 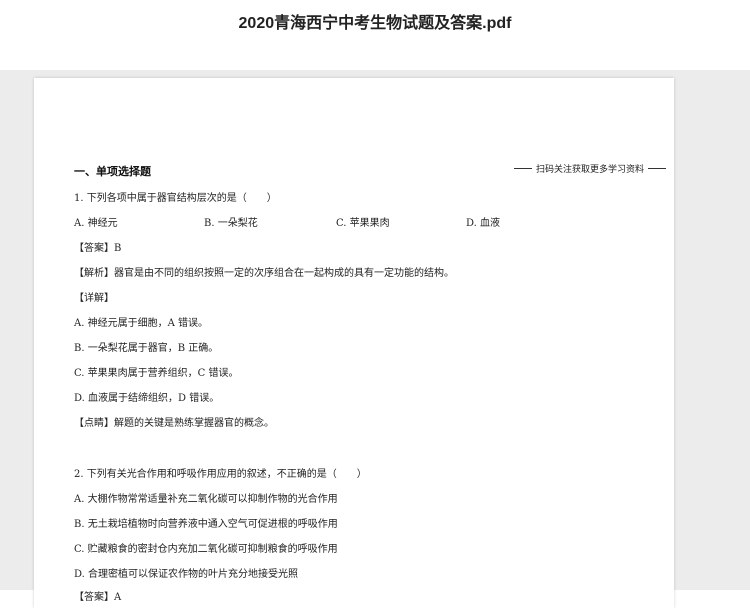 I want to click on promo-text: 扫码关注获取更多学习资料, so click(x=590, y=170).